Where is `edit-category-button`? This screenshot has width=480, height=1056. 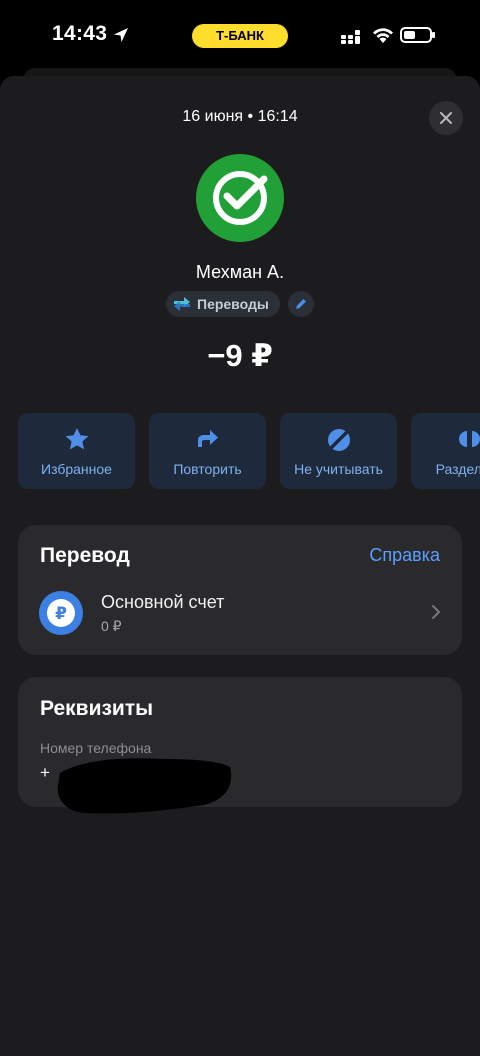
edit-category-button is located at coordinates (301, 304).